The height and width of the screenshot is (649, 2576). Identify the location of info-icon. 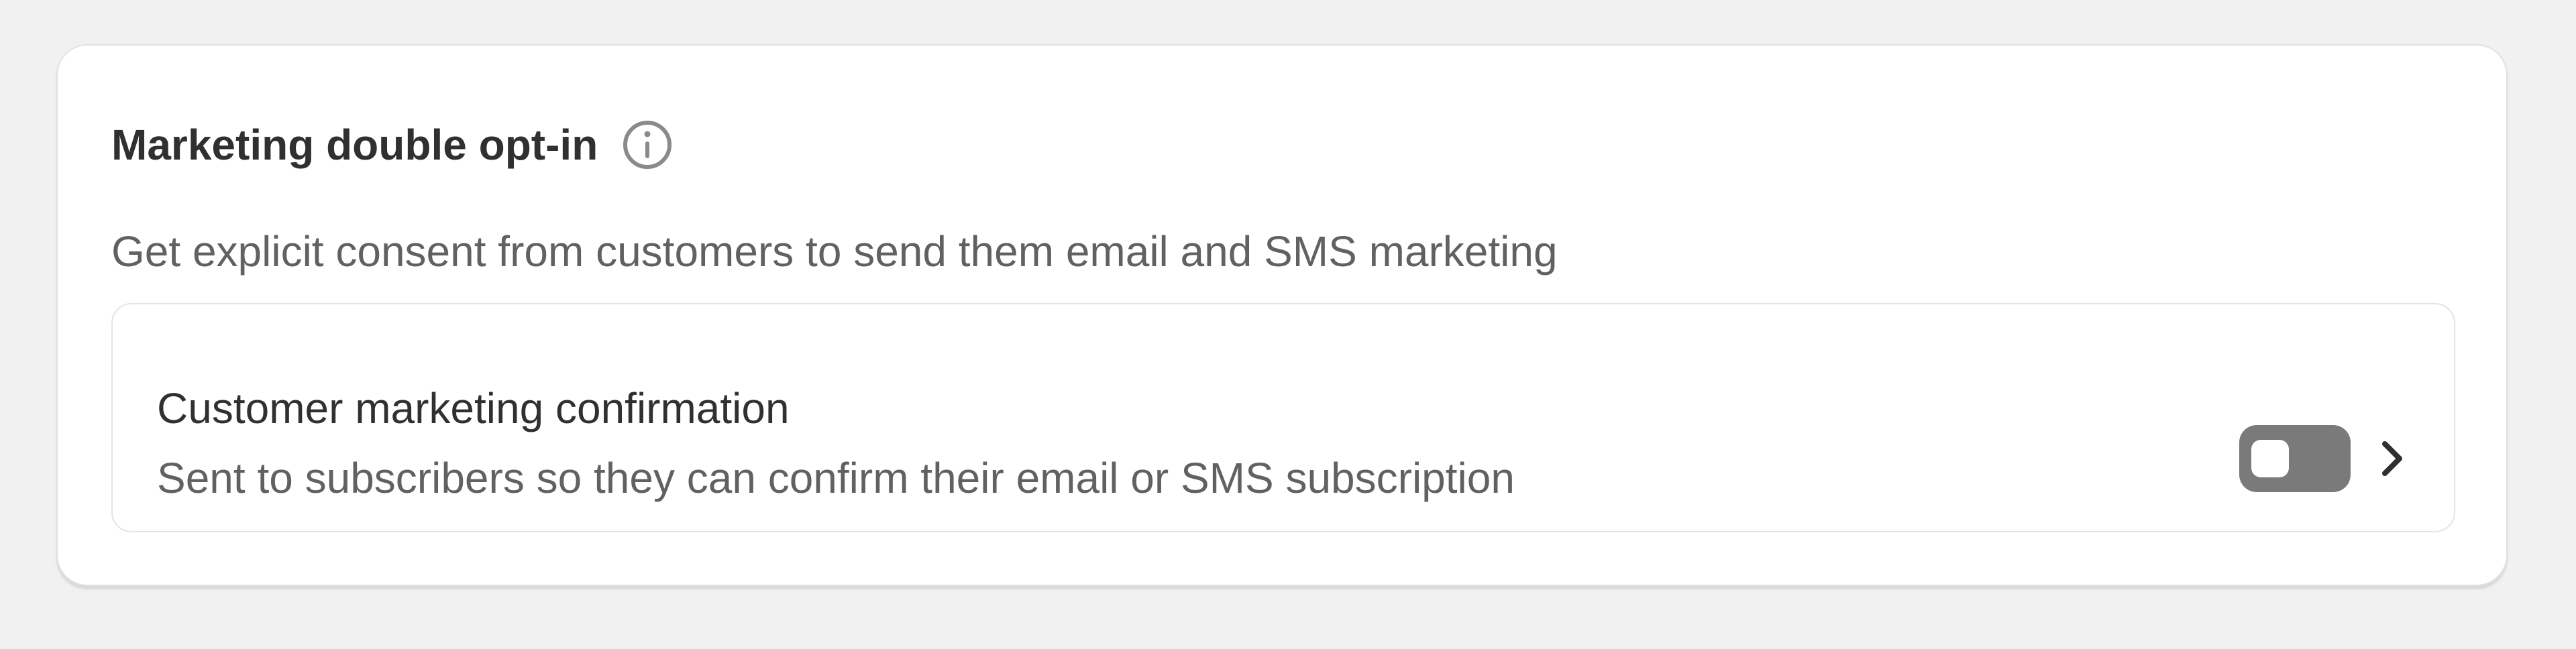
(647, 144).